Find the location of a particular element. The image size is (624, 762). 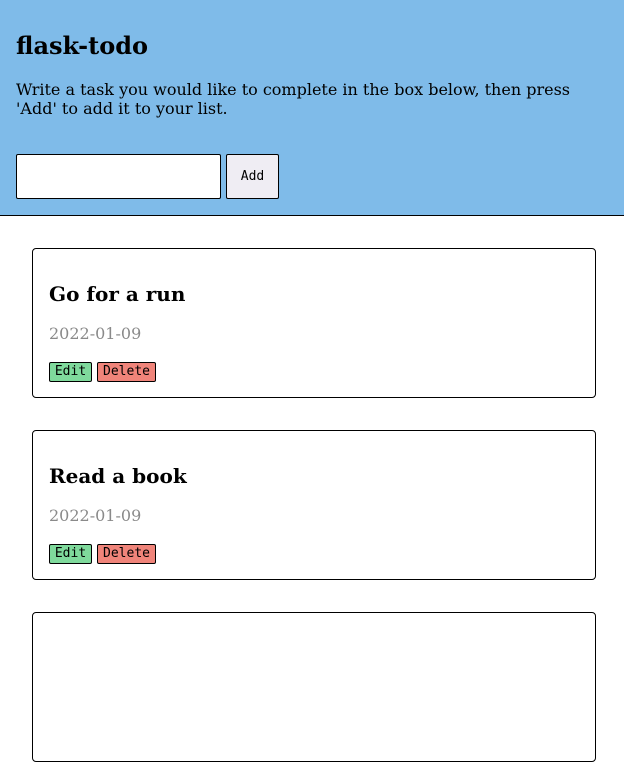

task-input is located at coordinates (118, 176).